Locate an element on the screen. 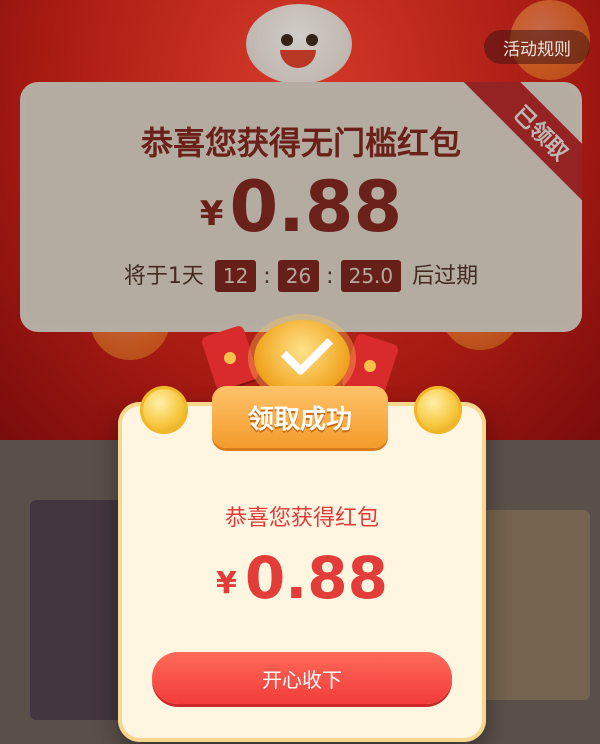 This screenshot has width=600, height=744. check-icon is located at coordinates (307, 350).